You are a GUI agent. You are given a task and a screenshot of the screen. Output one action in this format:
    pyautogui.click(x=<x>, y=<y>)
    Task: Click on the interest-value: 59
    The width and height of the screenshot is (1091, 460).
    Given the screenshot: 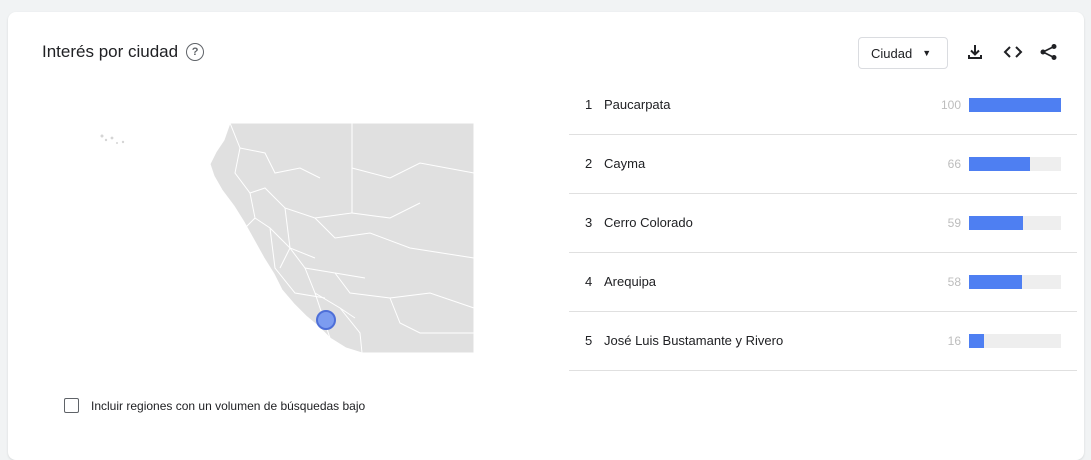 What is the action you would take?
    pyautogui.click(x=954, y=223)
    